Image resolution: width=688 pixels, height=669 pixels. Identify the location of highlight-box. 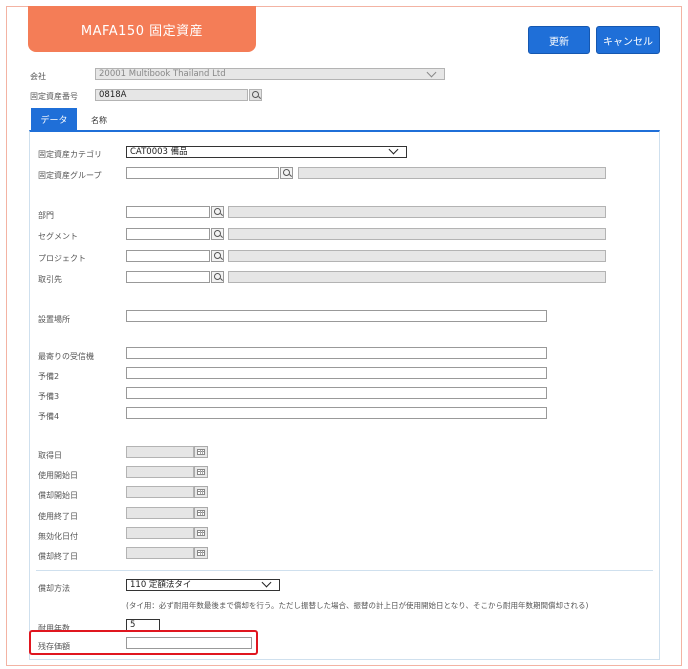
(143, 642).